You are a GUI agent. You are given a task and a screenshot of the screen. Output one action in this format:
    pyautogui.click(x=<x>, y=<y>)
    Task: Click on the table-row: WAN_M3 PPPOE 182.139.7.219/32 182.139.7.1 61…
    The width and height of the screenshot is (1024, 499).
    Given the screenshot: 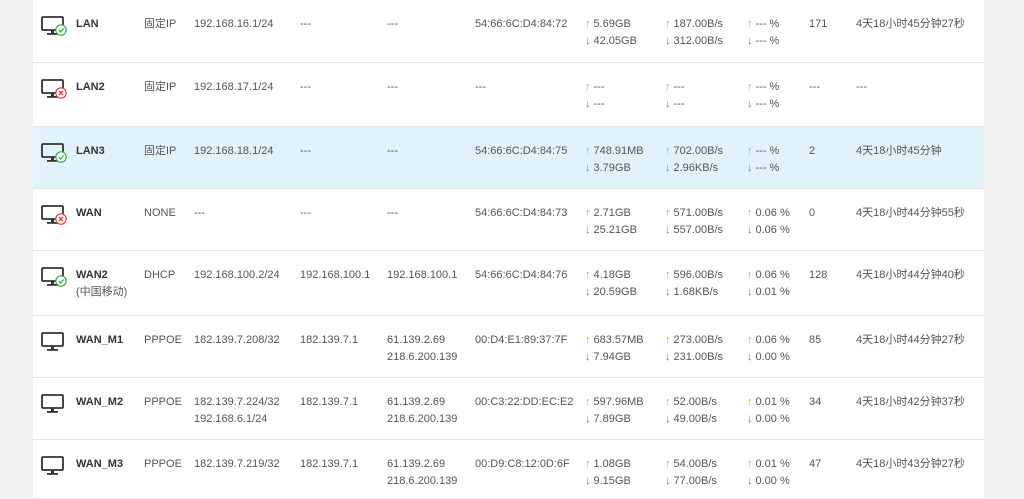 What is the action you would take?
    pyautogui.click(x=508, y=469)
    